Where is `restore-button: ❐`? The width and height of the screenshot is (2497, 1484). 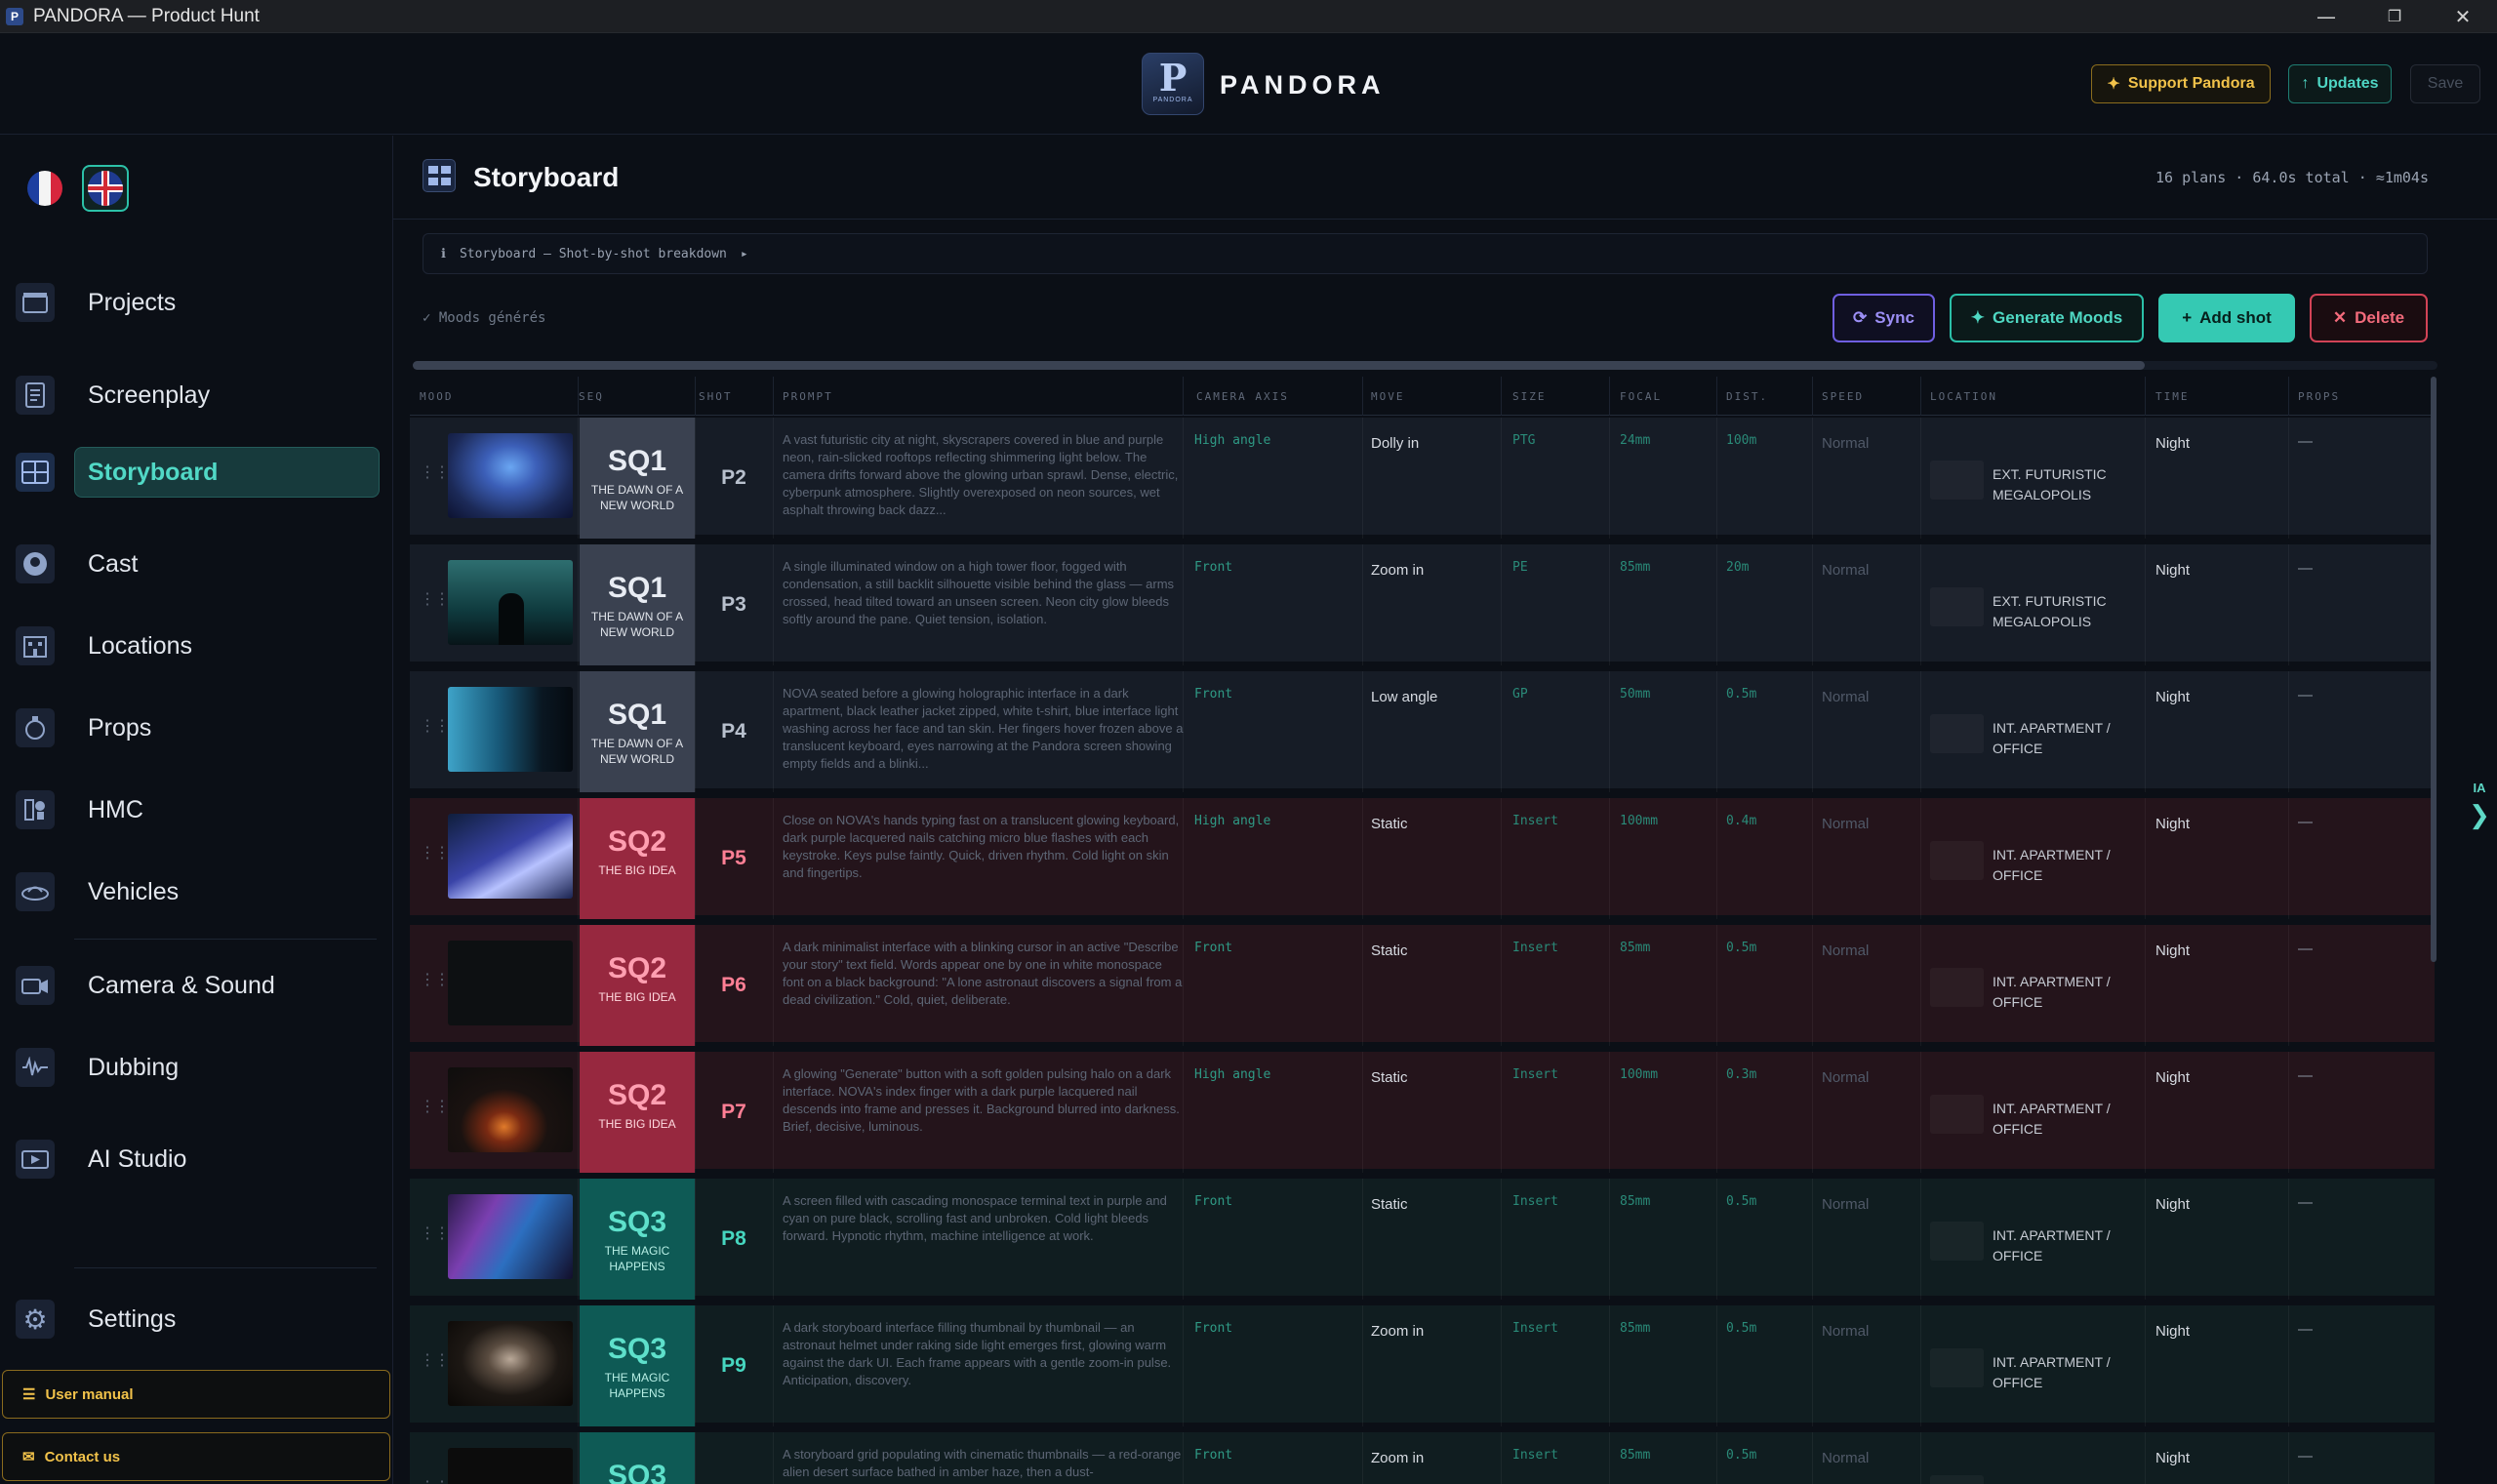 restore-button: ❐ is located at coordinates (2395, 16).